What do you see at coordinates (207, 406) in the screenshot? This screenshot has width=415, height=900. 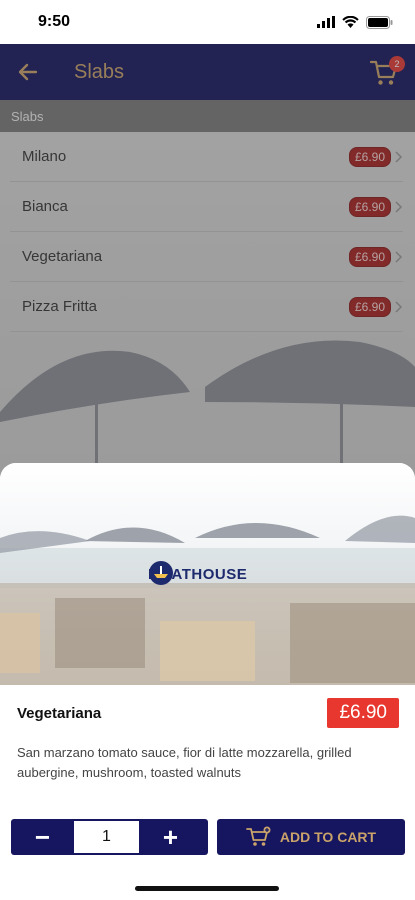 I see `umbrella-background-image` at bounding box center [207, 406].